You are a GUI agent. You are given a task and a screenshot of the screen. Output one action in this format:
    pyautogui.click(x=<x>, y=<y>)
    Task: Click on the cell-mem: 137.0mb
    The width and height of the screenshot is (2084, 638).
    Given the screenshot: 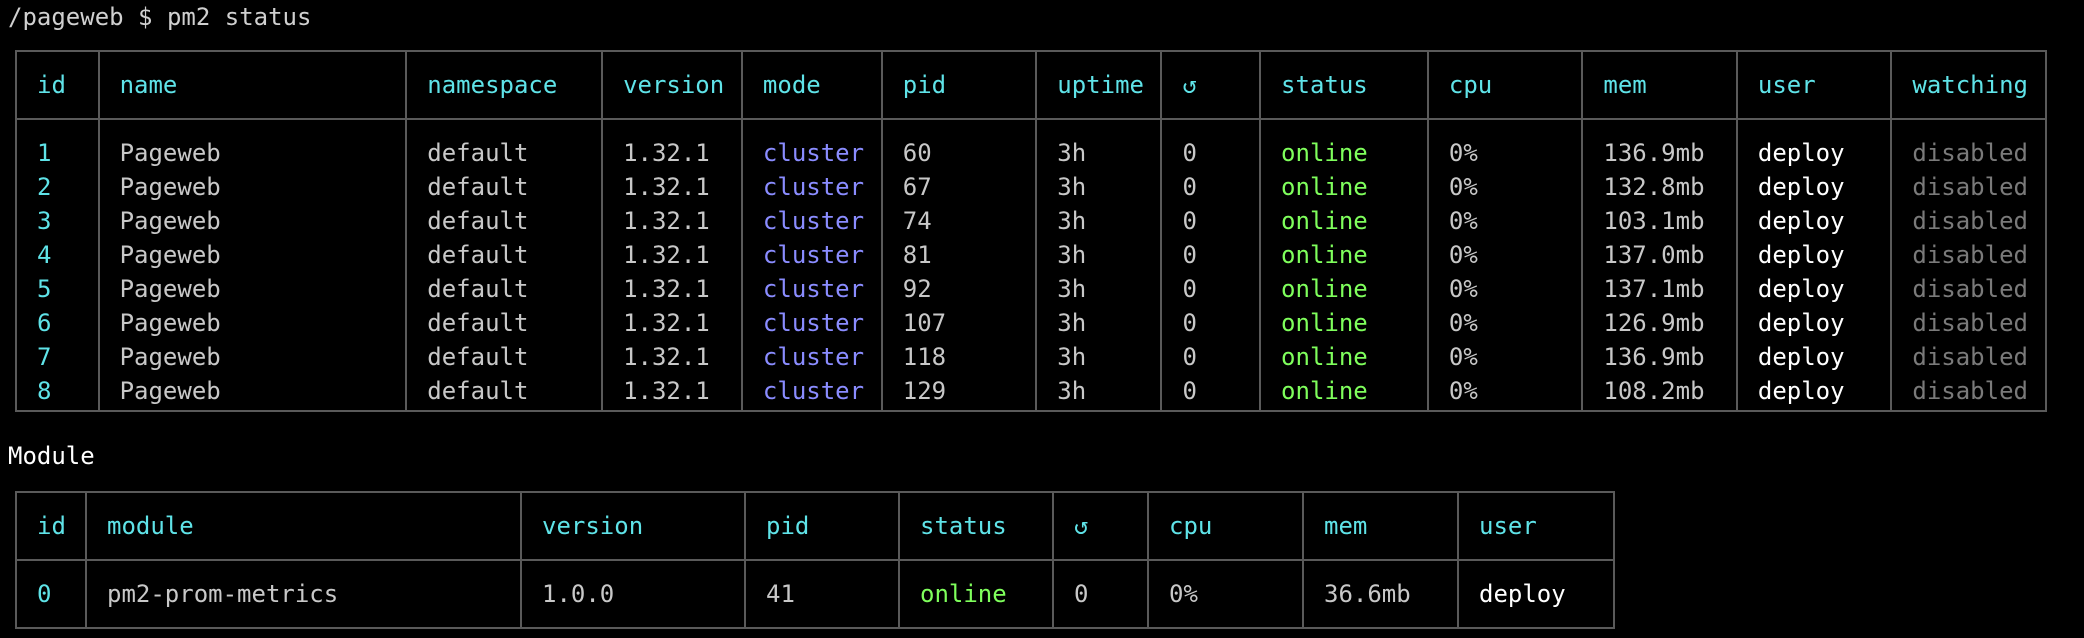 What is the action you would take?
    pyautogui.click(x=1659, y=255)
    